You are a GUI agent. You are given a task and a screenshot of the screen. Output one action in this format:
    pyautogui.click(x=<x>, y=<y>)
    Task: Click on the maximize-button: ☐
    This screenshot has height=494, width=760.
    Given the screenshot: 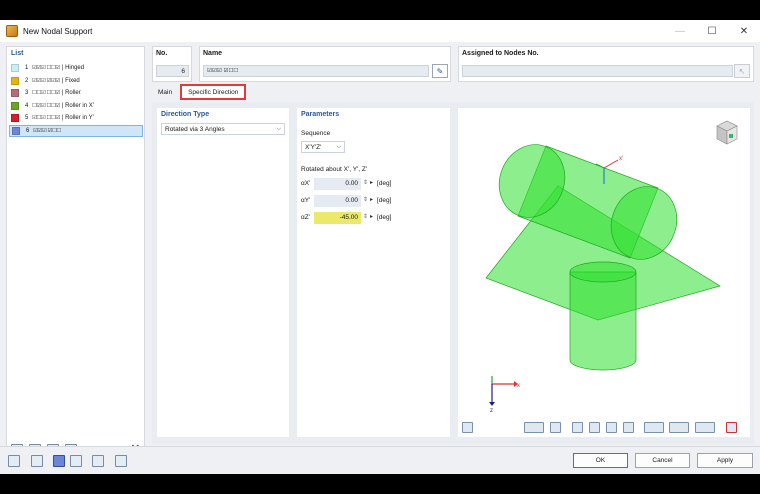 What is the action you would take?
    pyautogui.click(x=712, y=31)
    